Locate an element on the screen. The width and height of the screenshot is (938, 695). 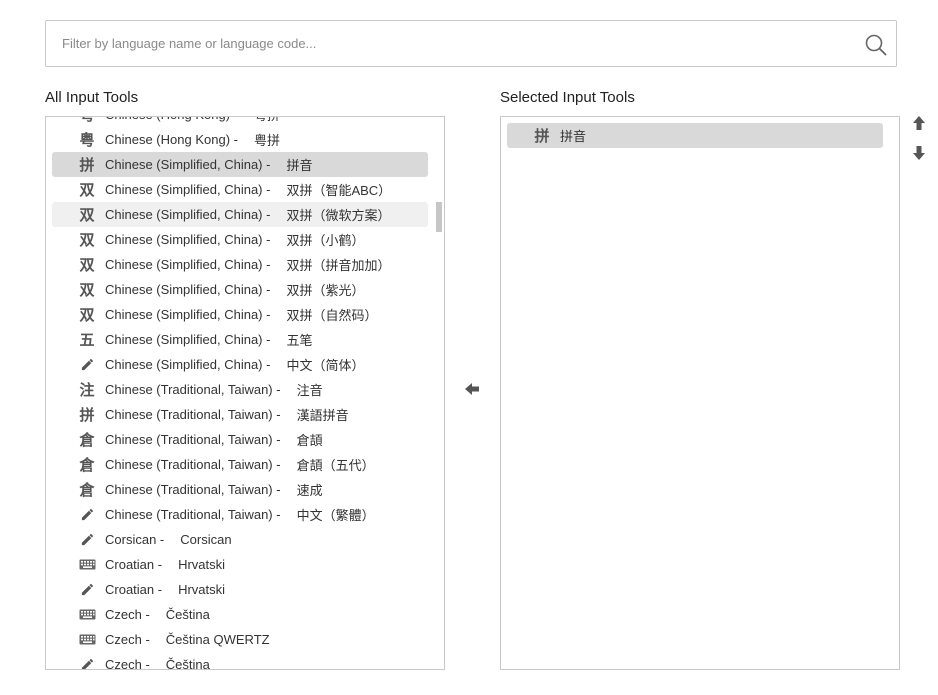
input-tool-native-name: 双拼（自然码） is located at coordinates (332, 315).